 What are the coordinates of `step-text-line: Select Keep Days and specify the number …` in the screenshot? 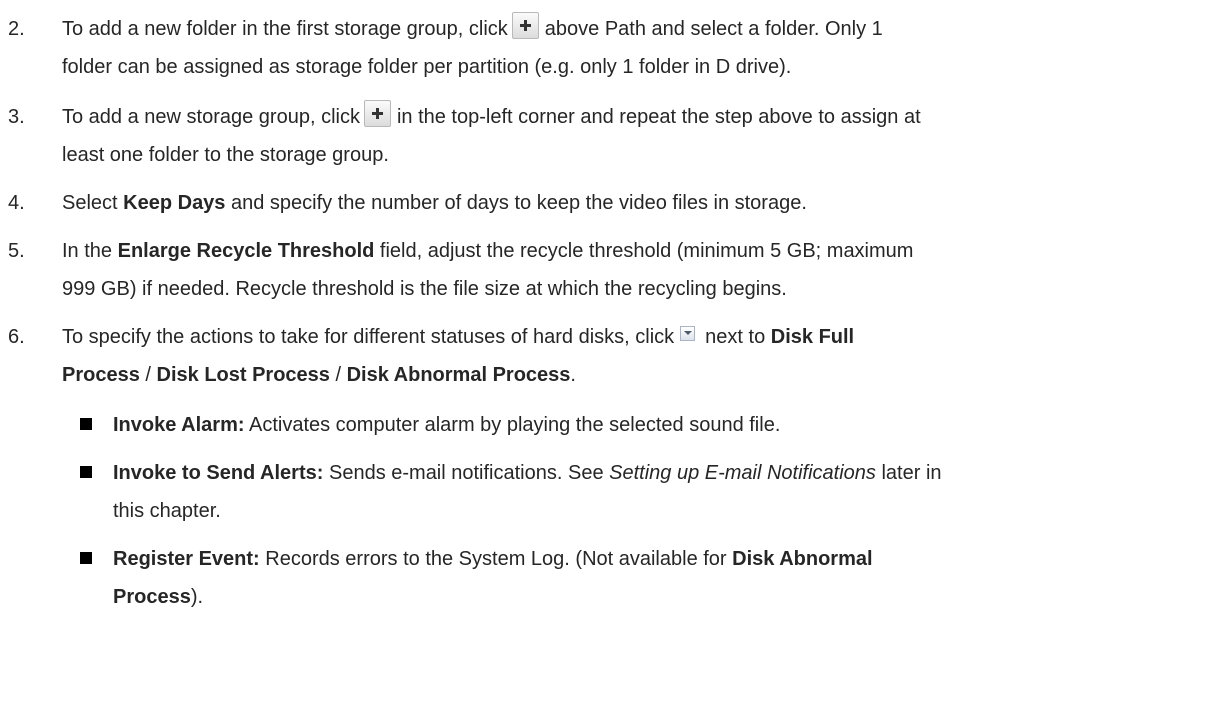 It's located at (434, 203).